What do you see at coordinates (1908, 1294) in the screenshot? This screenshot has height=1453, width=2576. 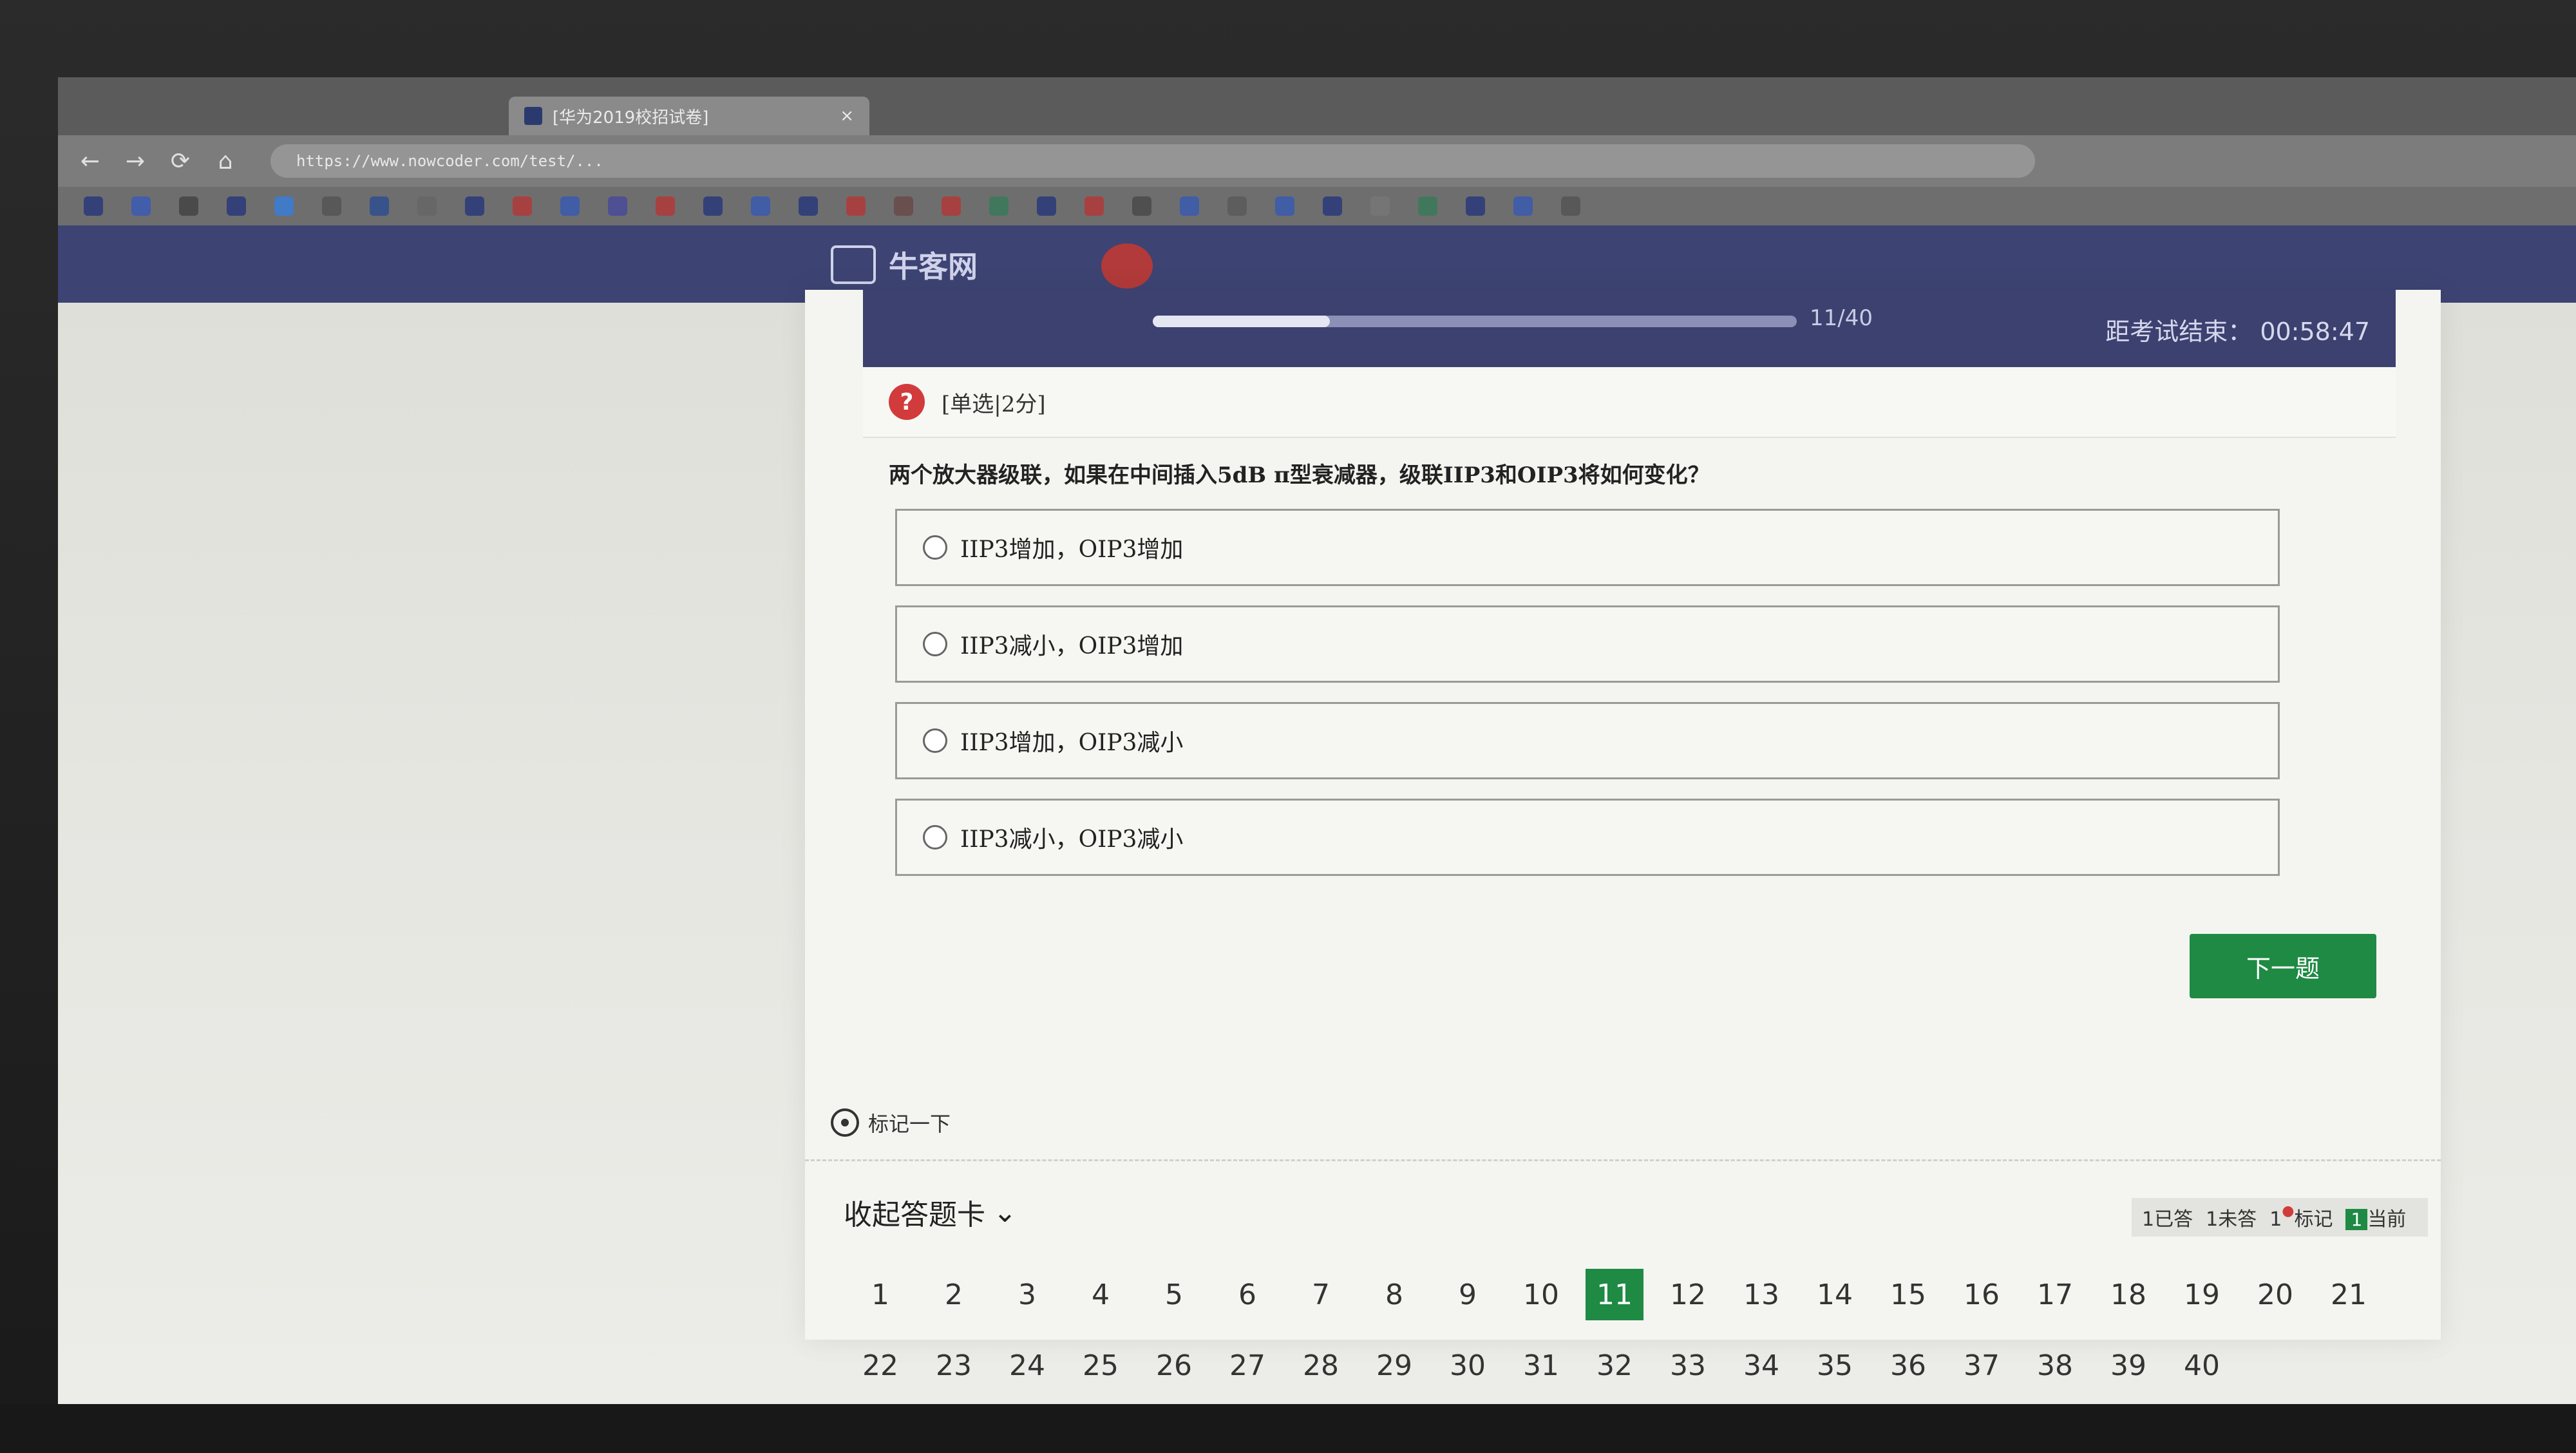 I see `question-number-15: 15` at bounding box center [1908, 1294].